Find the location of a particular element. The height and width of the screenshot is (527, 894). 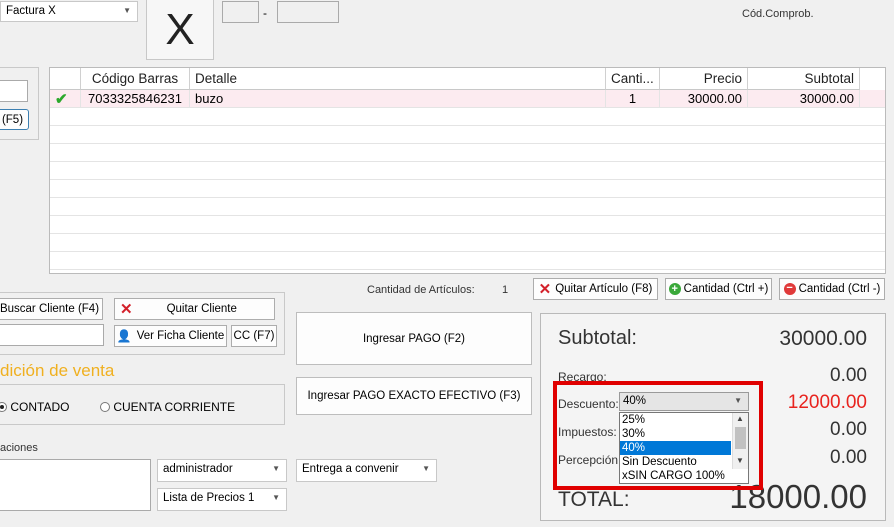

punto-venta-input is located at coordinates (240, 12).